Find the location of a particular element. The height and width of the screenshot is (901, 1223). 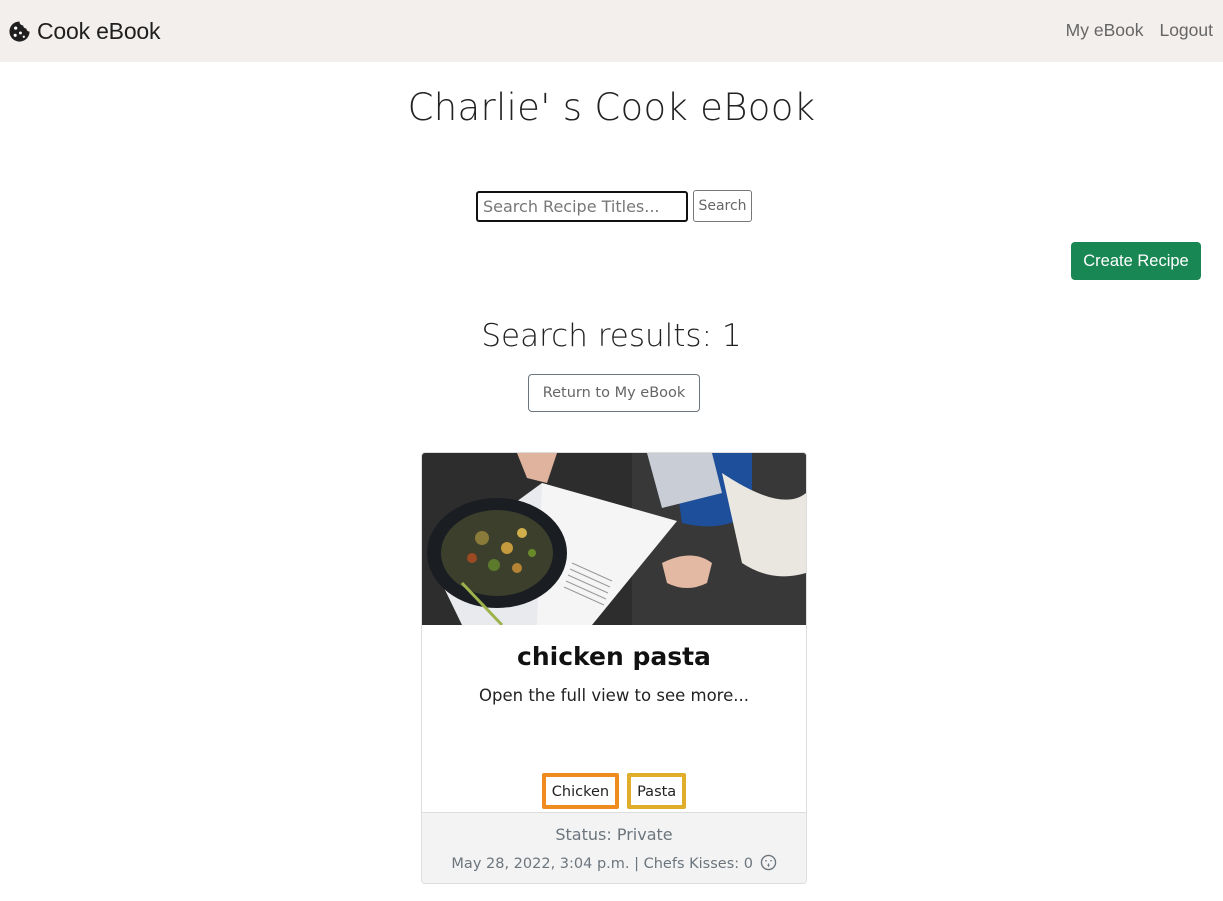

search-button: Search is located at coordinates (722, 206).